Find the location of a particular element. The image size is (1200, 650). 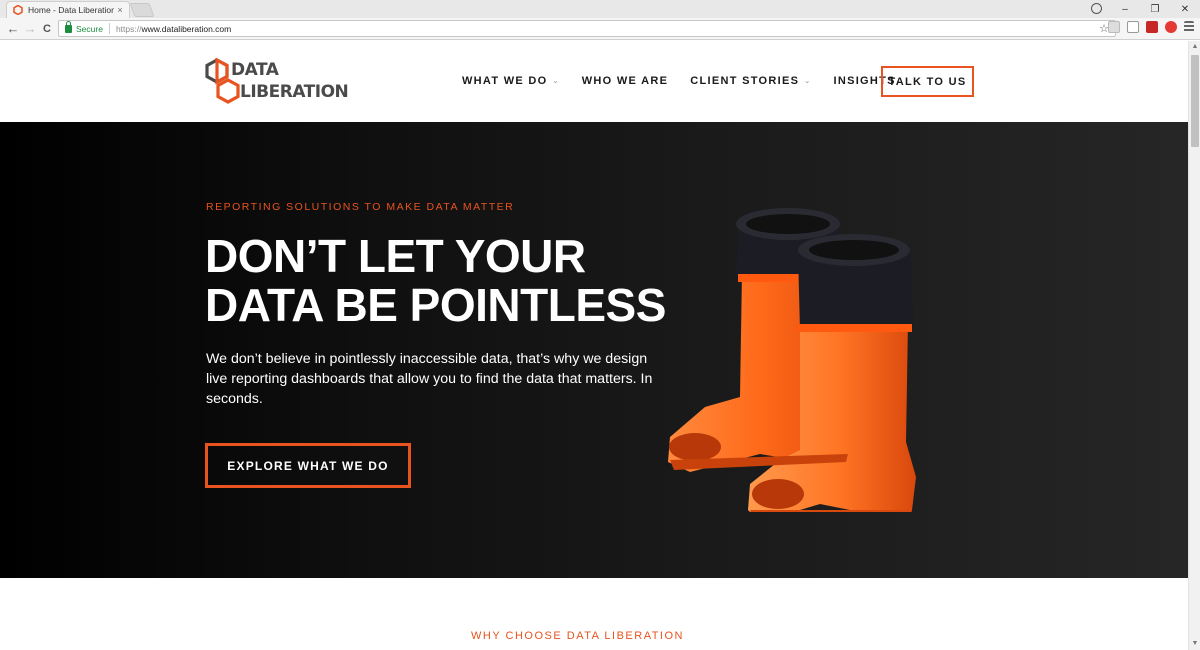

nav-item-client-stories: CLIENT STORIES ⌄ is located at coordinates (750, 81).